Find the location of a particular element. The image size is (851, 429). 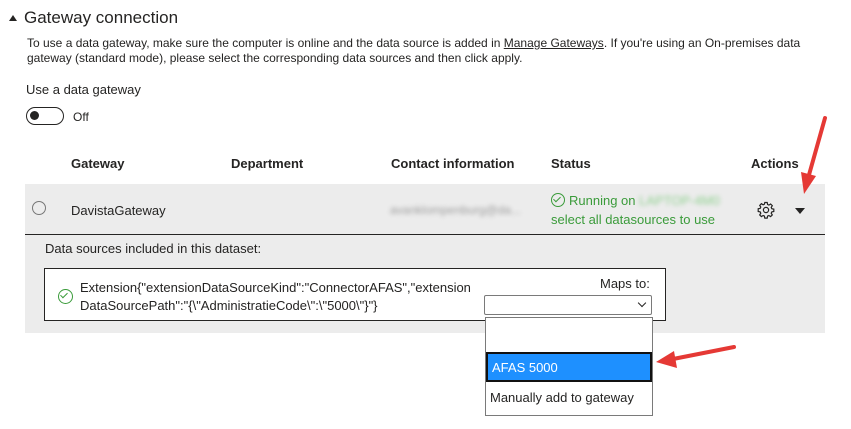

maps-to-select is located at coordinates (568, 305).